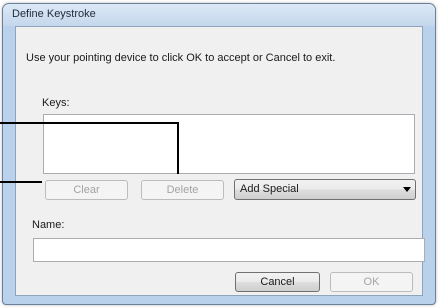 The width and height of the screenshot is (441, 308). Describe the element at coordinates (219, 15) in the screenshot. I see `dialog-titlebar: Define Keystroke` at that location.